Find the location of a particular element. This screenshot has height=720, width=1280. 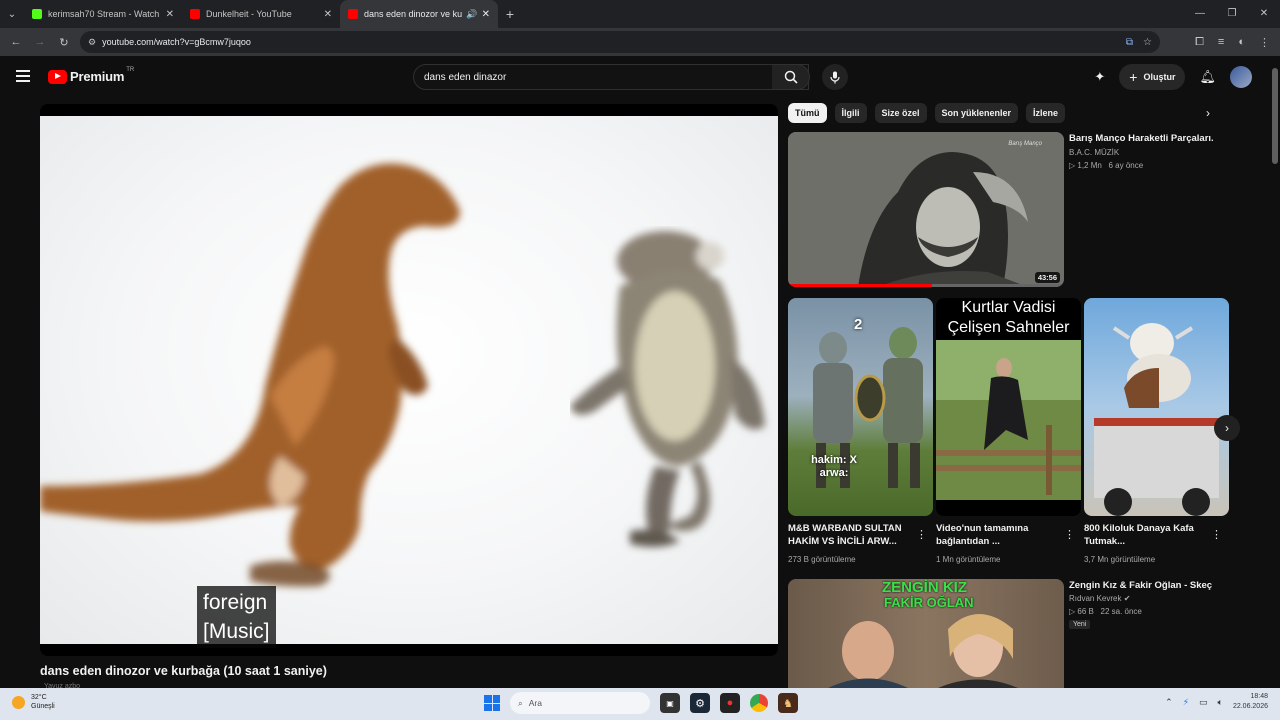

browser-tab-1: kerimsah70 Stream - Watch Liv ✕ is located at coordinates (103, 14).